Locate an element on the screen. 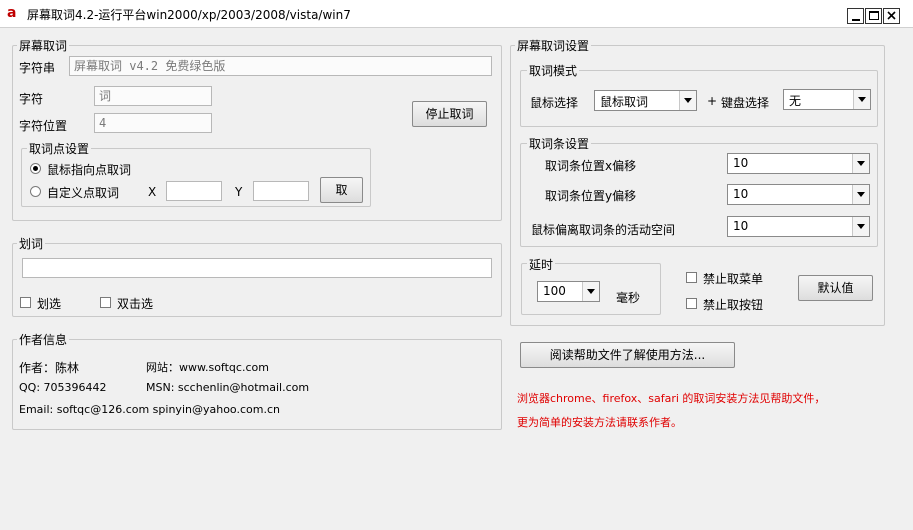 The height and width of the screenshot is (530, 913). keyboard-select-label: 键盘选择 is located at coordinates (745, 103).